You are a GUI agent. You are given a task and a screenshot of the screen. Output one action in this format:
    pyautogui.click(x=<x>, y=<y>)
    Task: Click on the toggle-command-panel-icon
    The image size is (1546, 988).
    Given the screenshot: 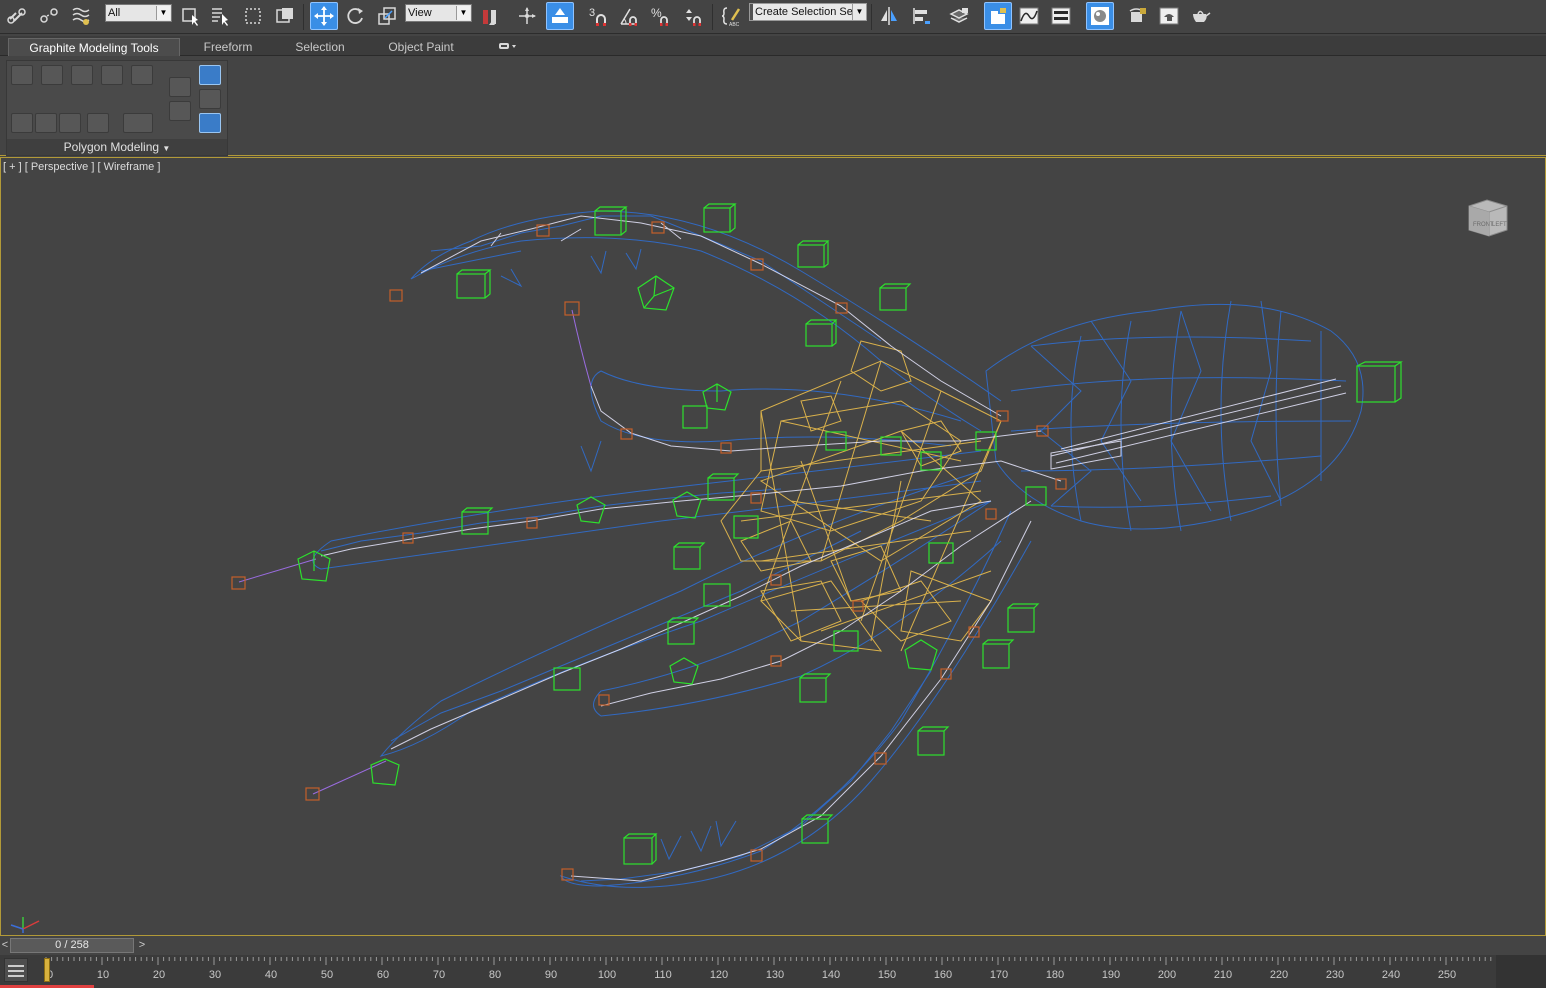 What is the action you would take?
    pyautogui.click(x=210, y=75)
    